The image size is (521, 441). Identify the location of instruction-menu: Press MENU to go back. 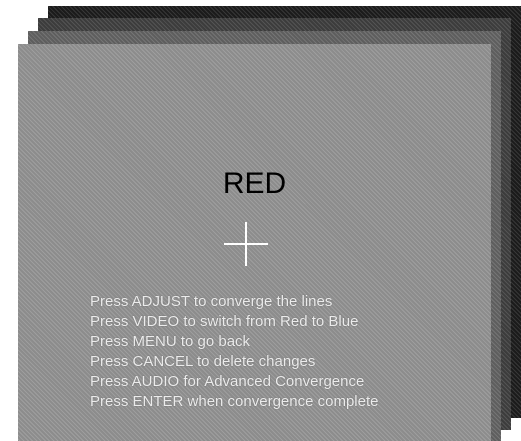
(170, 341).